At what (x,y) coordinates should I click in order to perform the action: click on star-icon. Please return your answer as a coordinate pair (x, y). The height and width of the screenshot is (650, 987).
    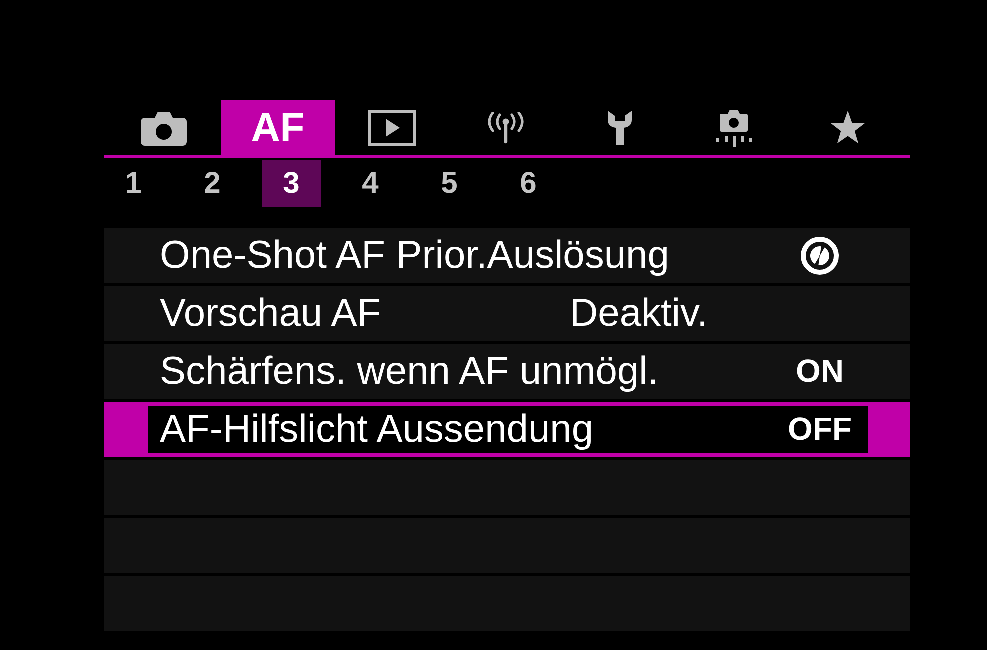
    Looking at the image, I should click on (848, 127).